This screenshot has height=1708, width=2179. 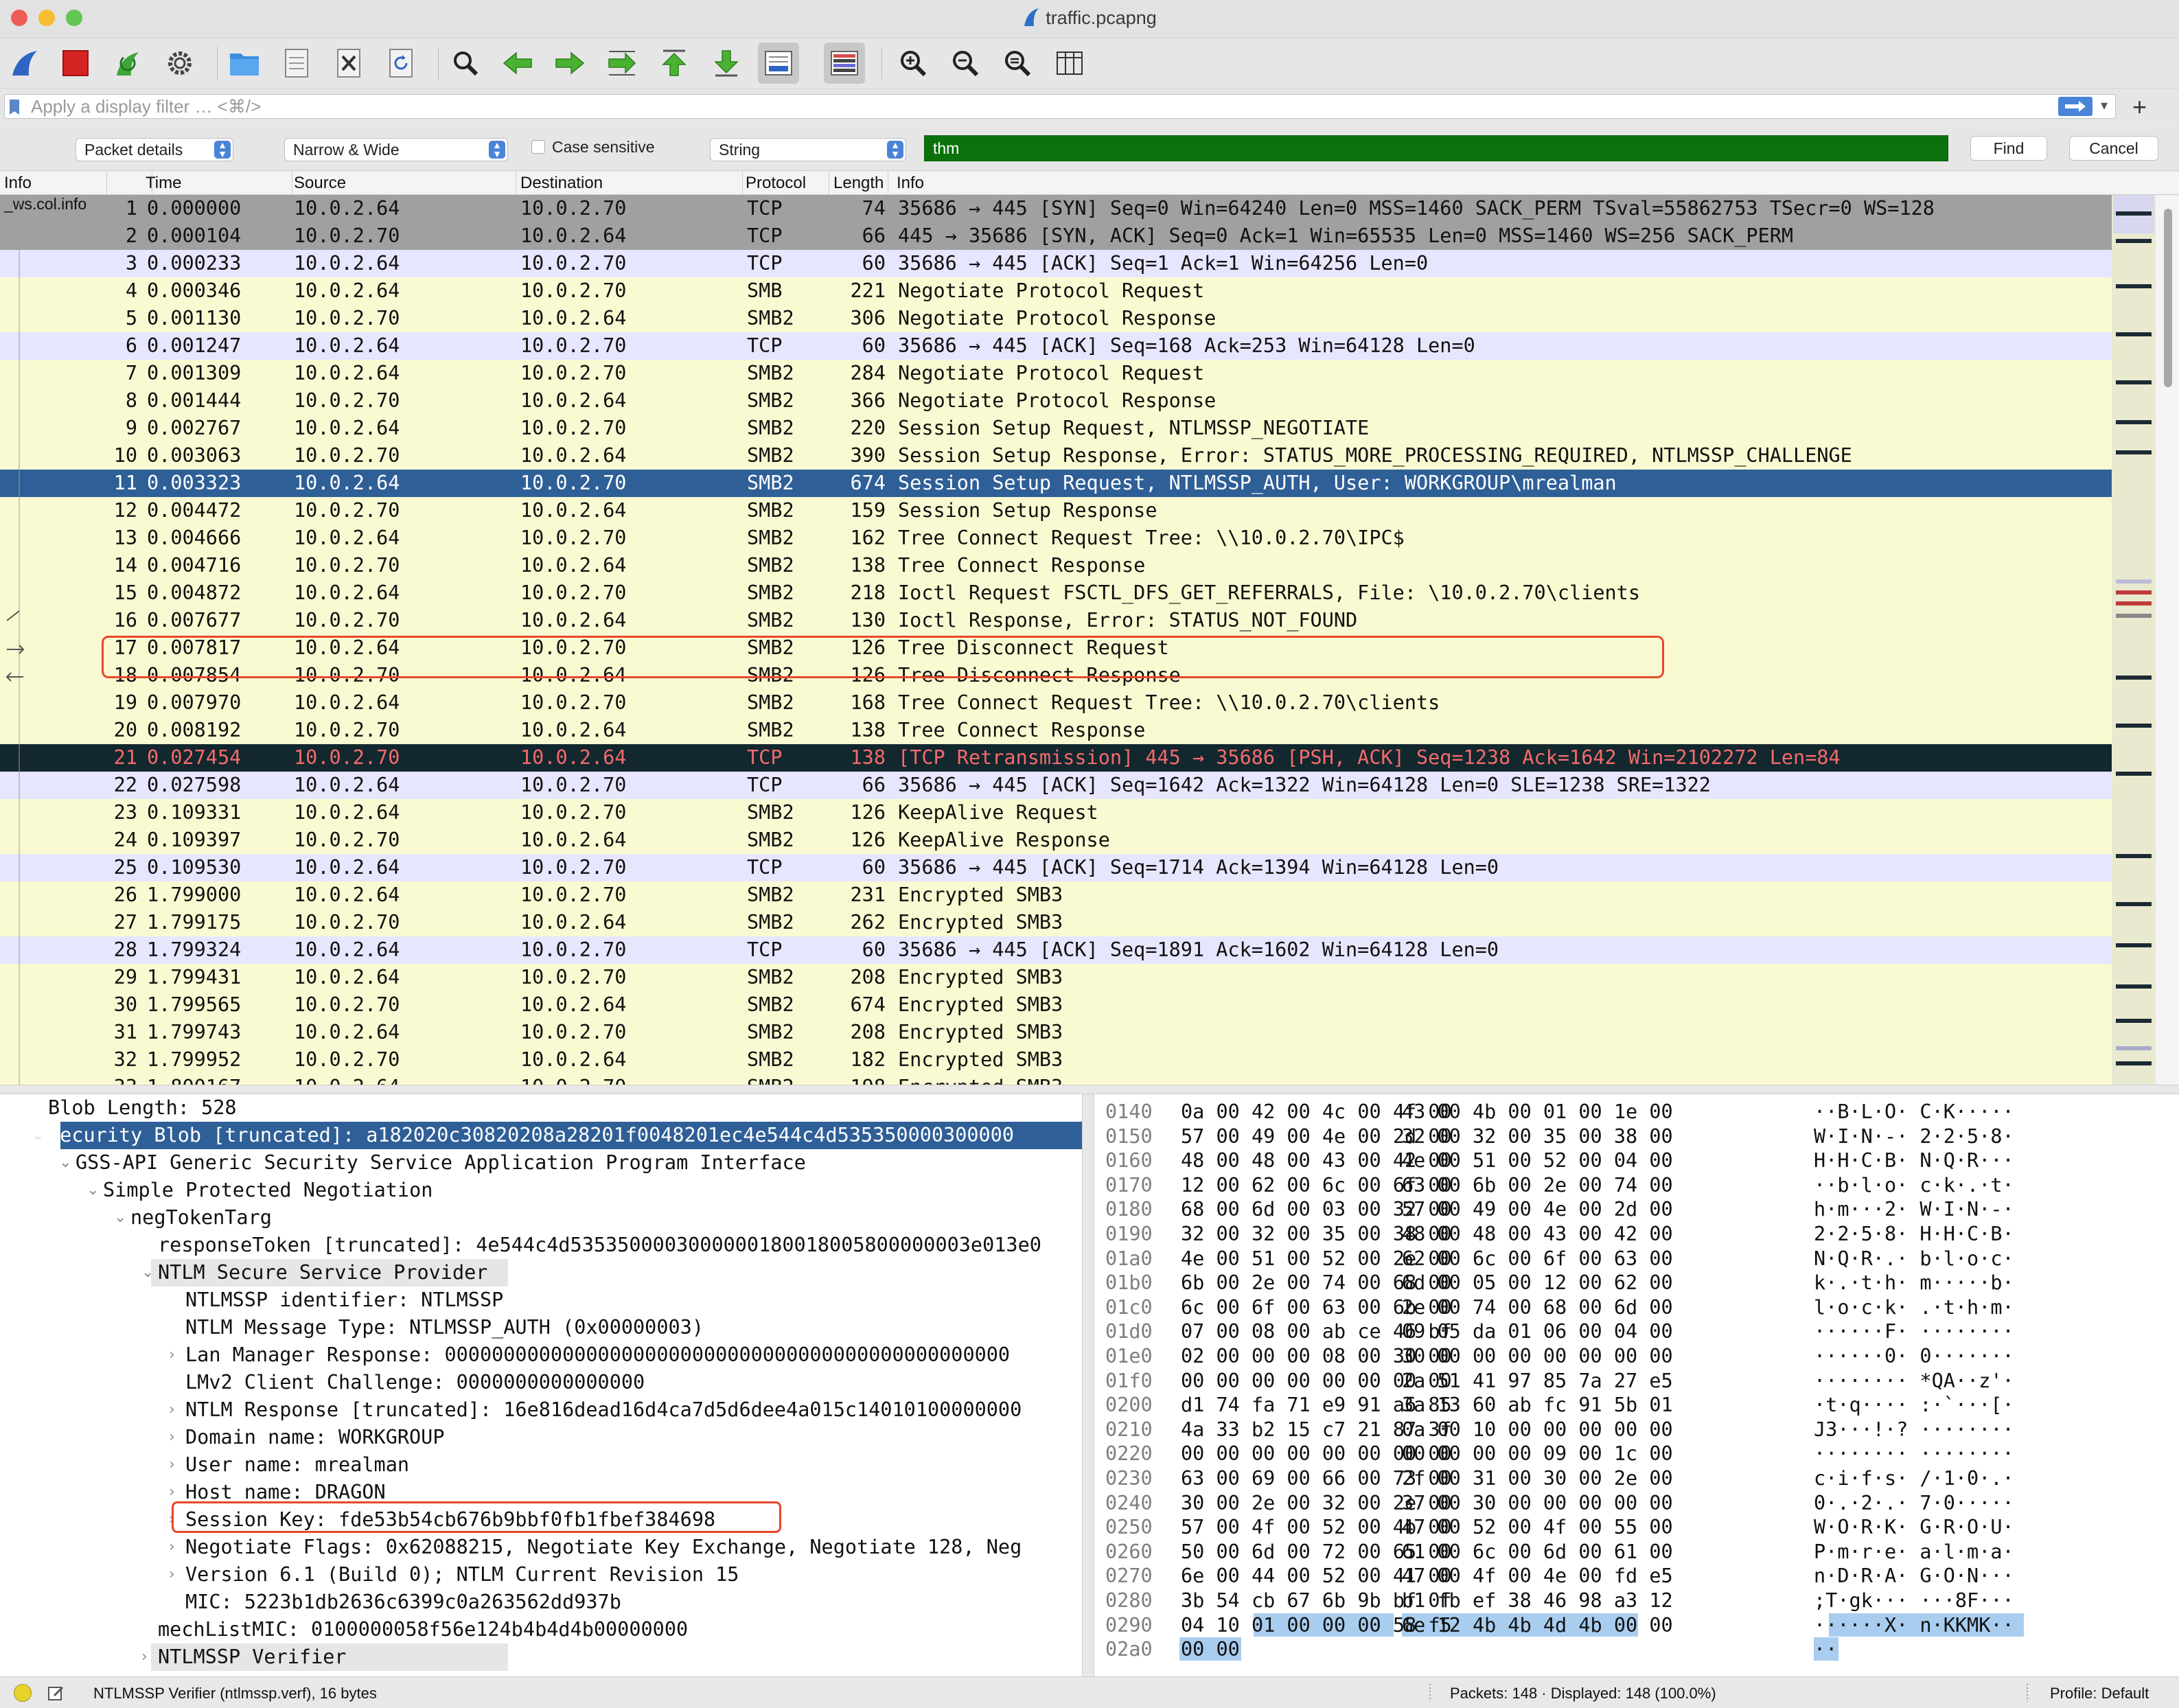 What do you see at coordinates (2009, 148) in the screenshot?
I see `find-button: Find` at bounding box center [2009, 148].